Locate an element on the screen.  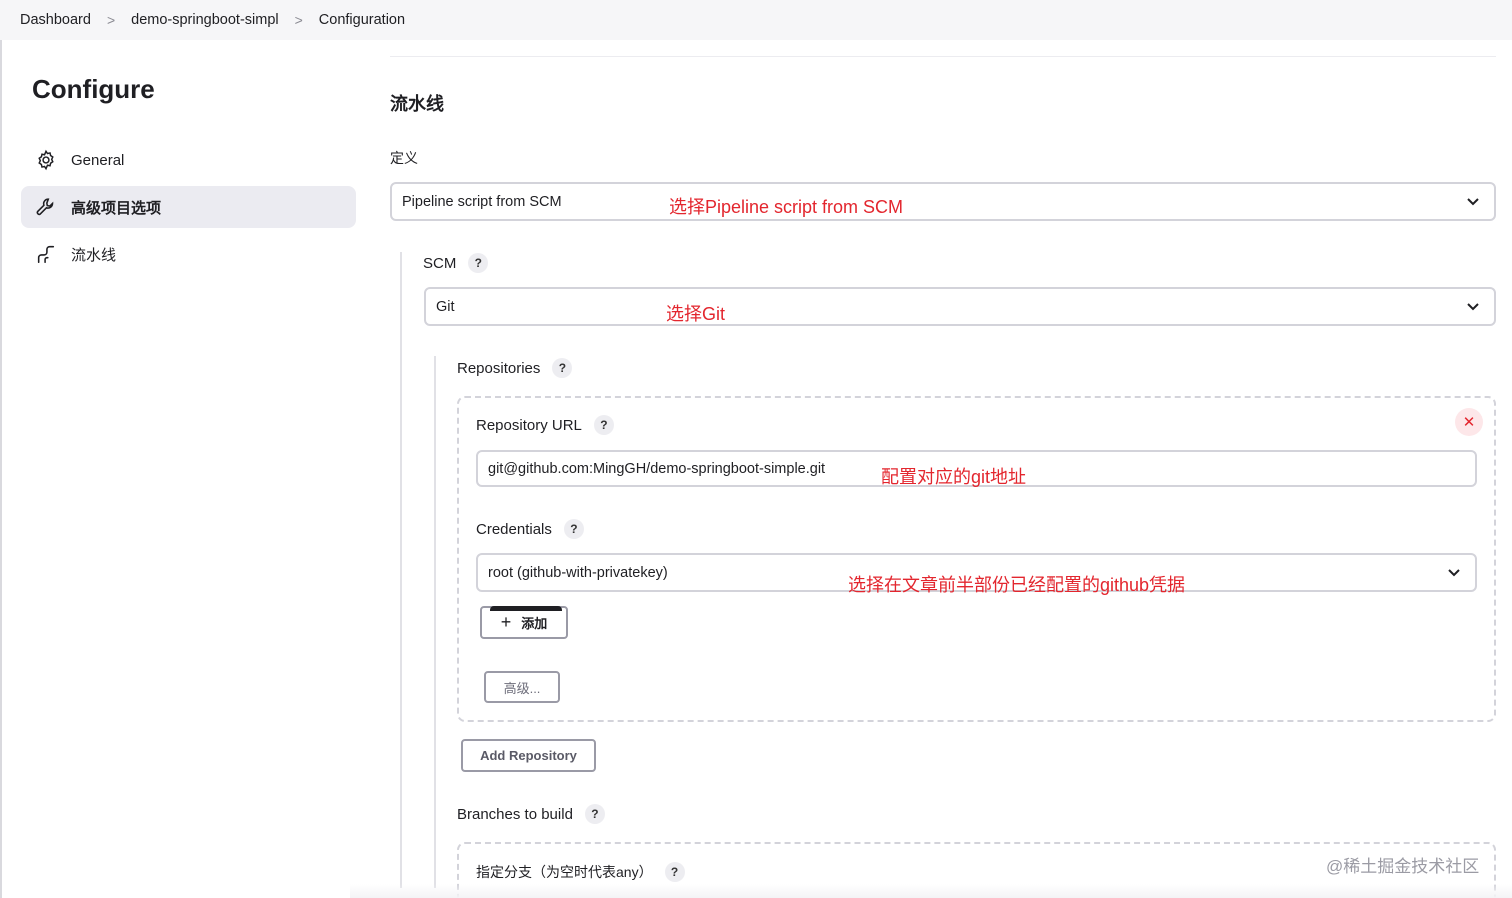
add-credential-button: + 添加 is located at coordinates (524, 622).